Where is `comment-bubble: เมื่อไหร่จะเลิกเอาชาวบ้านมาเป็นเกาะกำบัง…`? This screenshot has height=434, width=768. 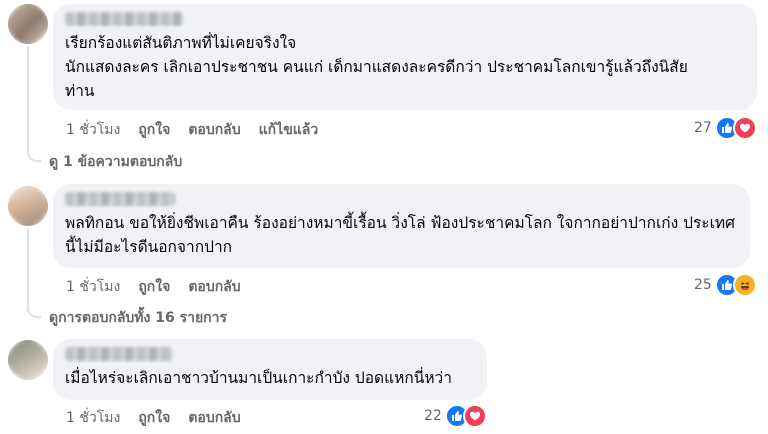 comment-bubble: เมื่อไหร่จะเลิกเอาชาวบ้านมาเป็นเกาะกำบัง… is located at coordinates (270, 369).